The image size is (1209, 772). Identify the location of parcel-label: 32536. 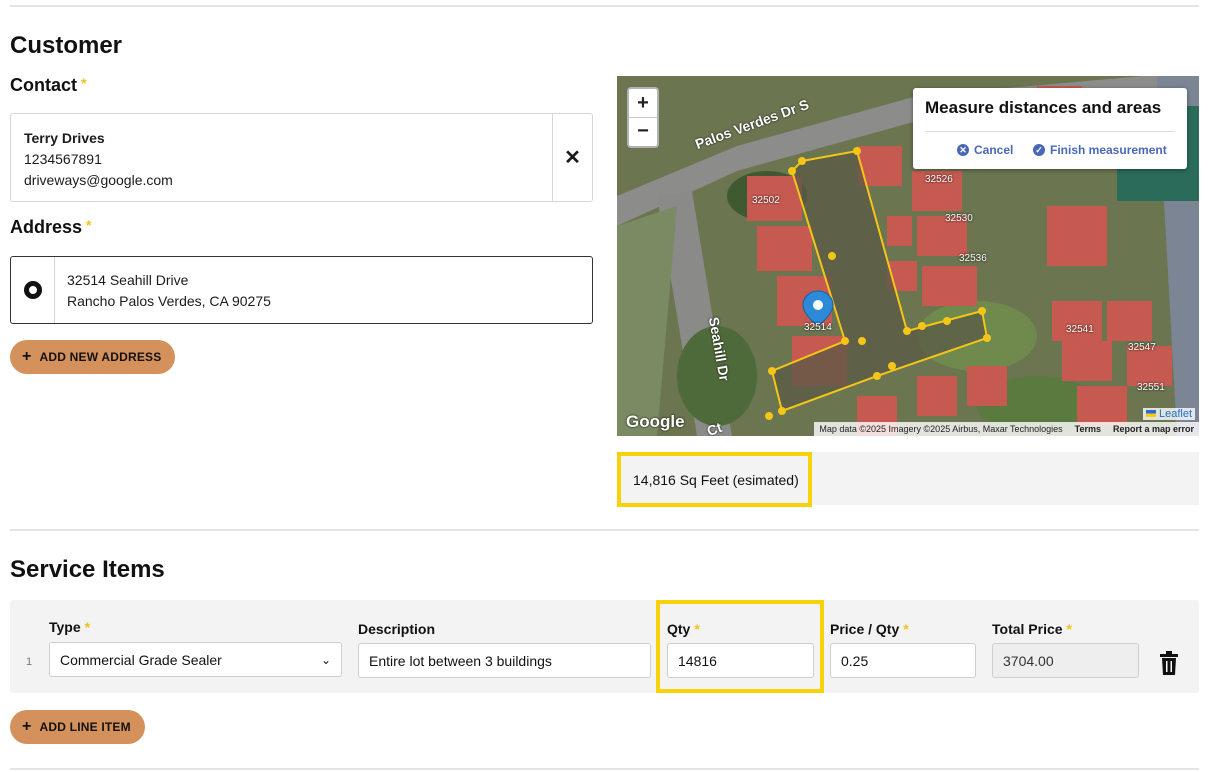
(973, 258).